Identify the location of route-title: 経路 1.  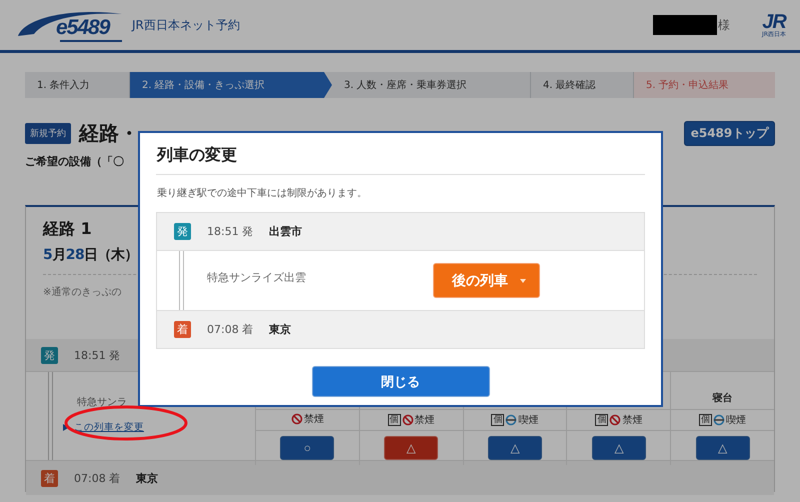
(67, 229).